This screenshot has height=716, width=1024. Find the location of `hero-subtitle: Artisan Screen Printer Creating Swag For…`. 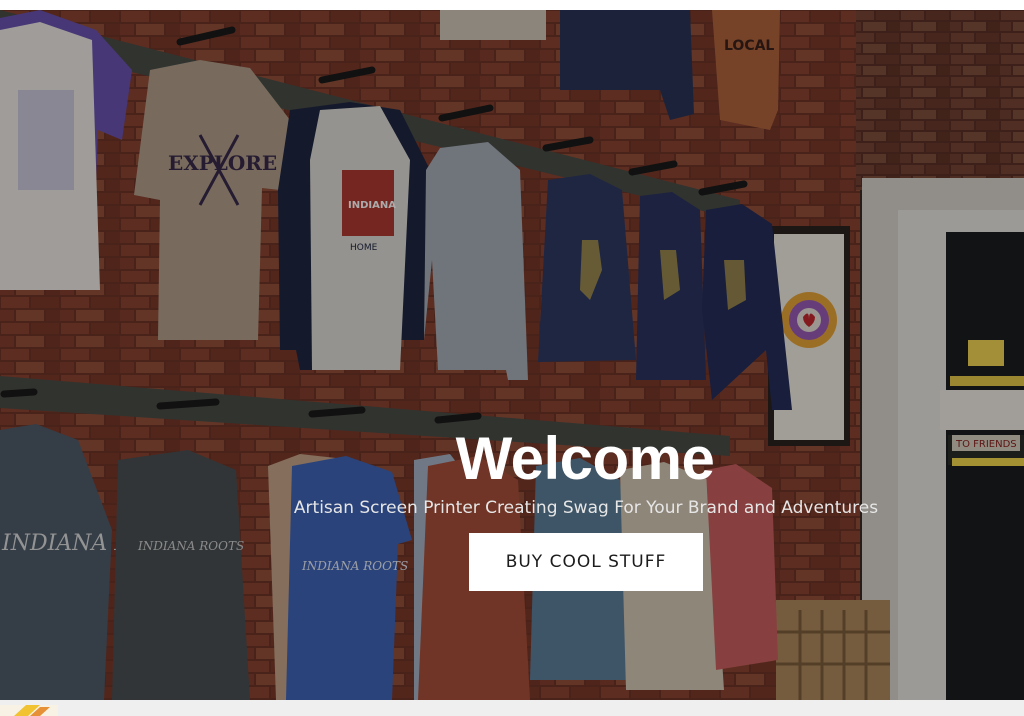

hero-subtitle: Artisan Screen Printer Creating Swag For… is located at coordinates (586, 508).